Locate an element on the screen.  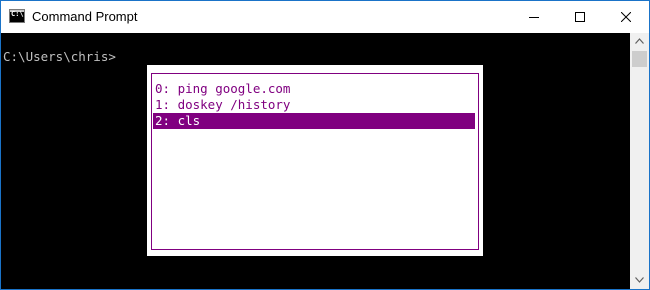
maximize-icon is located at coordinates (580, 17).